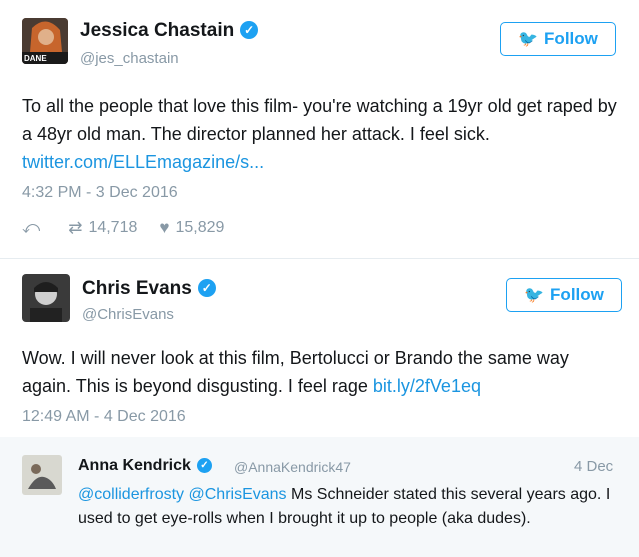 This screenshot has width=639, height=557. What do you see at coordinates (113, 227) in the screenshot?
I see `retweet-count: 14,718` at bounding box center [113, 227].